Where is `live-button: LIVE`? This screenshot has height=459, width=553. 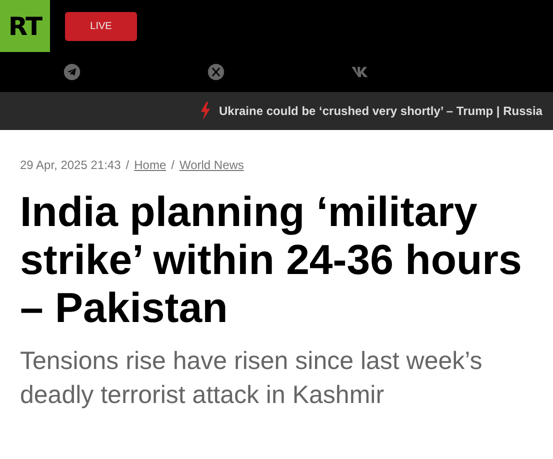
live-button: LIVE is located at coordinates (101, 26).